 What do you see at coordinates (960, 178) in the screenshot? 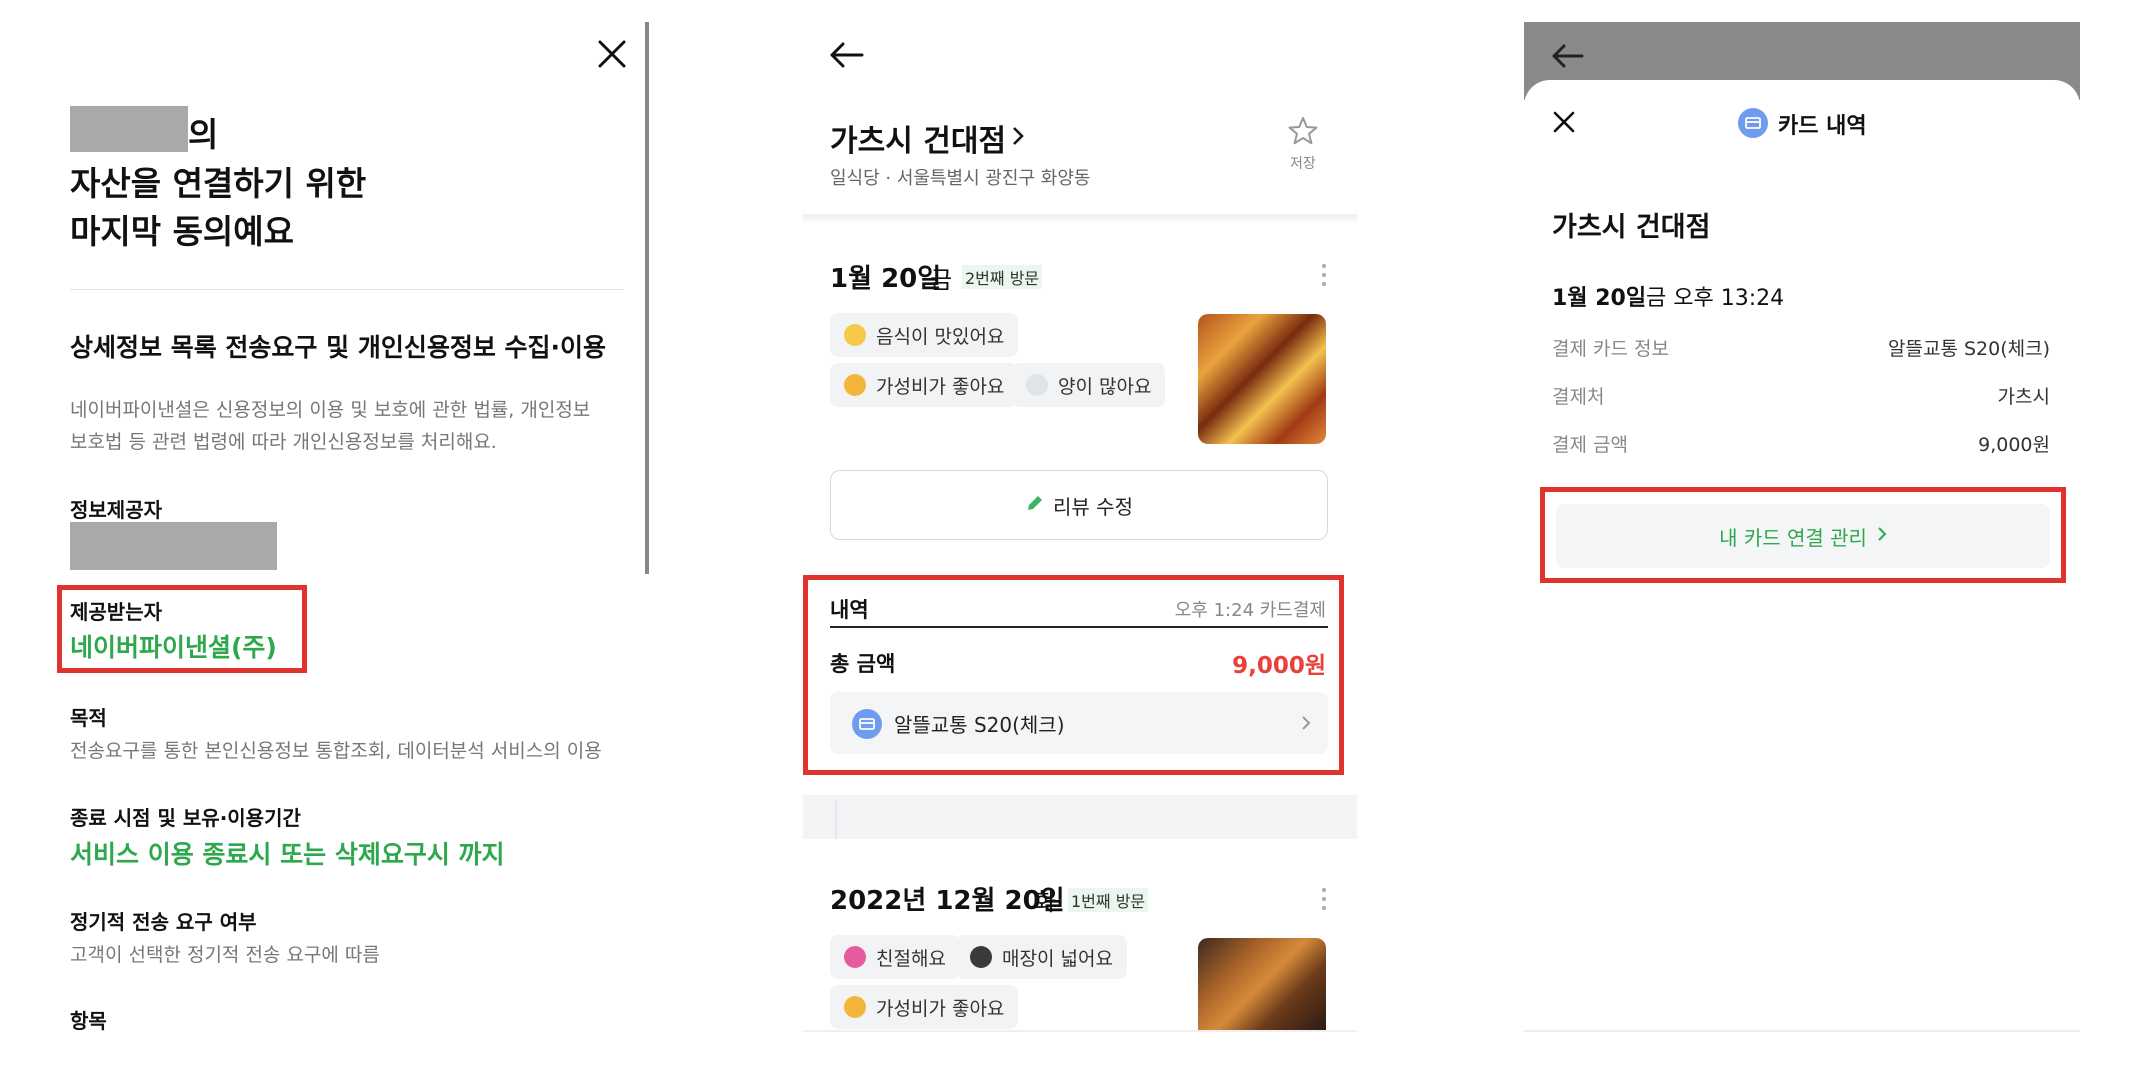
I see `store-meta: 일식당 · 서울특별시 광진구 화양동` at bounding box center [960, 178].